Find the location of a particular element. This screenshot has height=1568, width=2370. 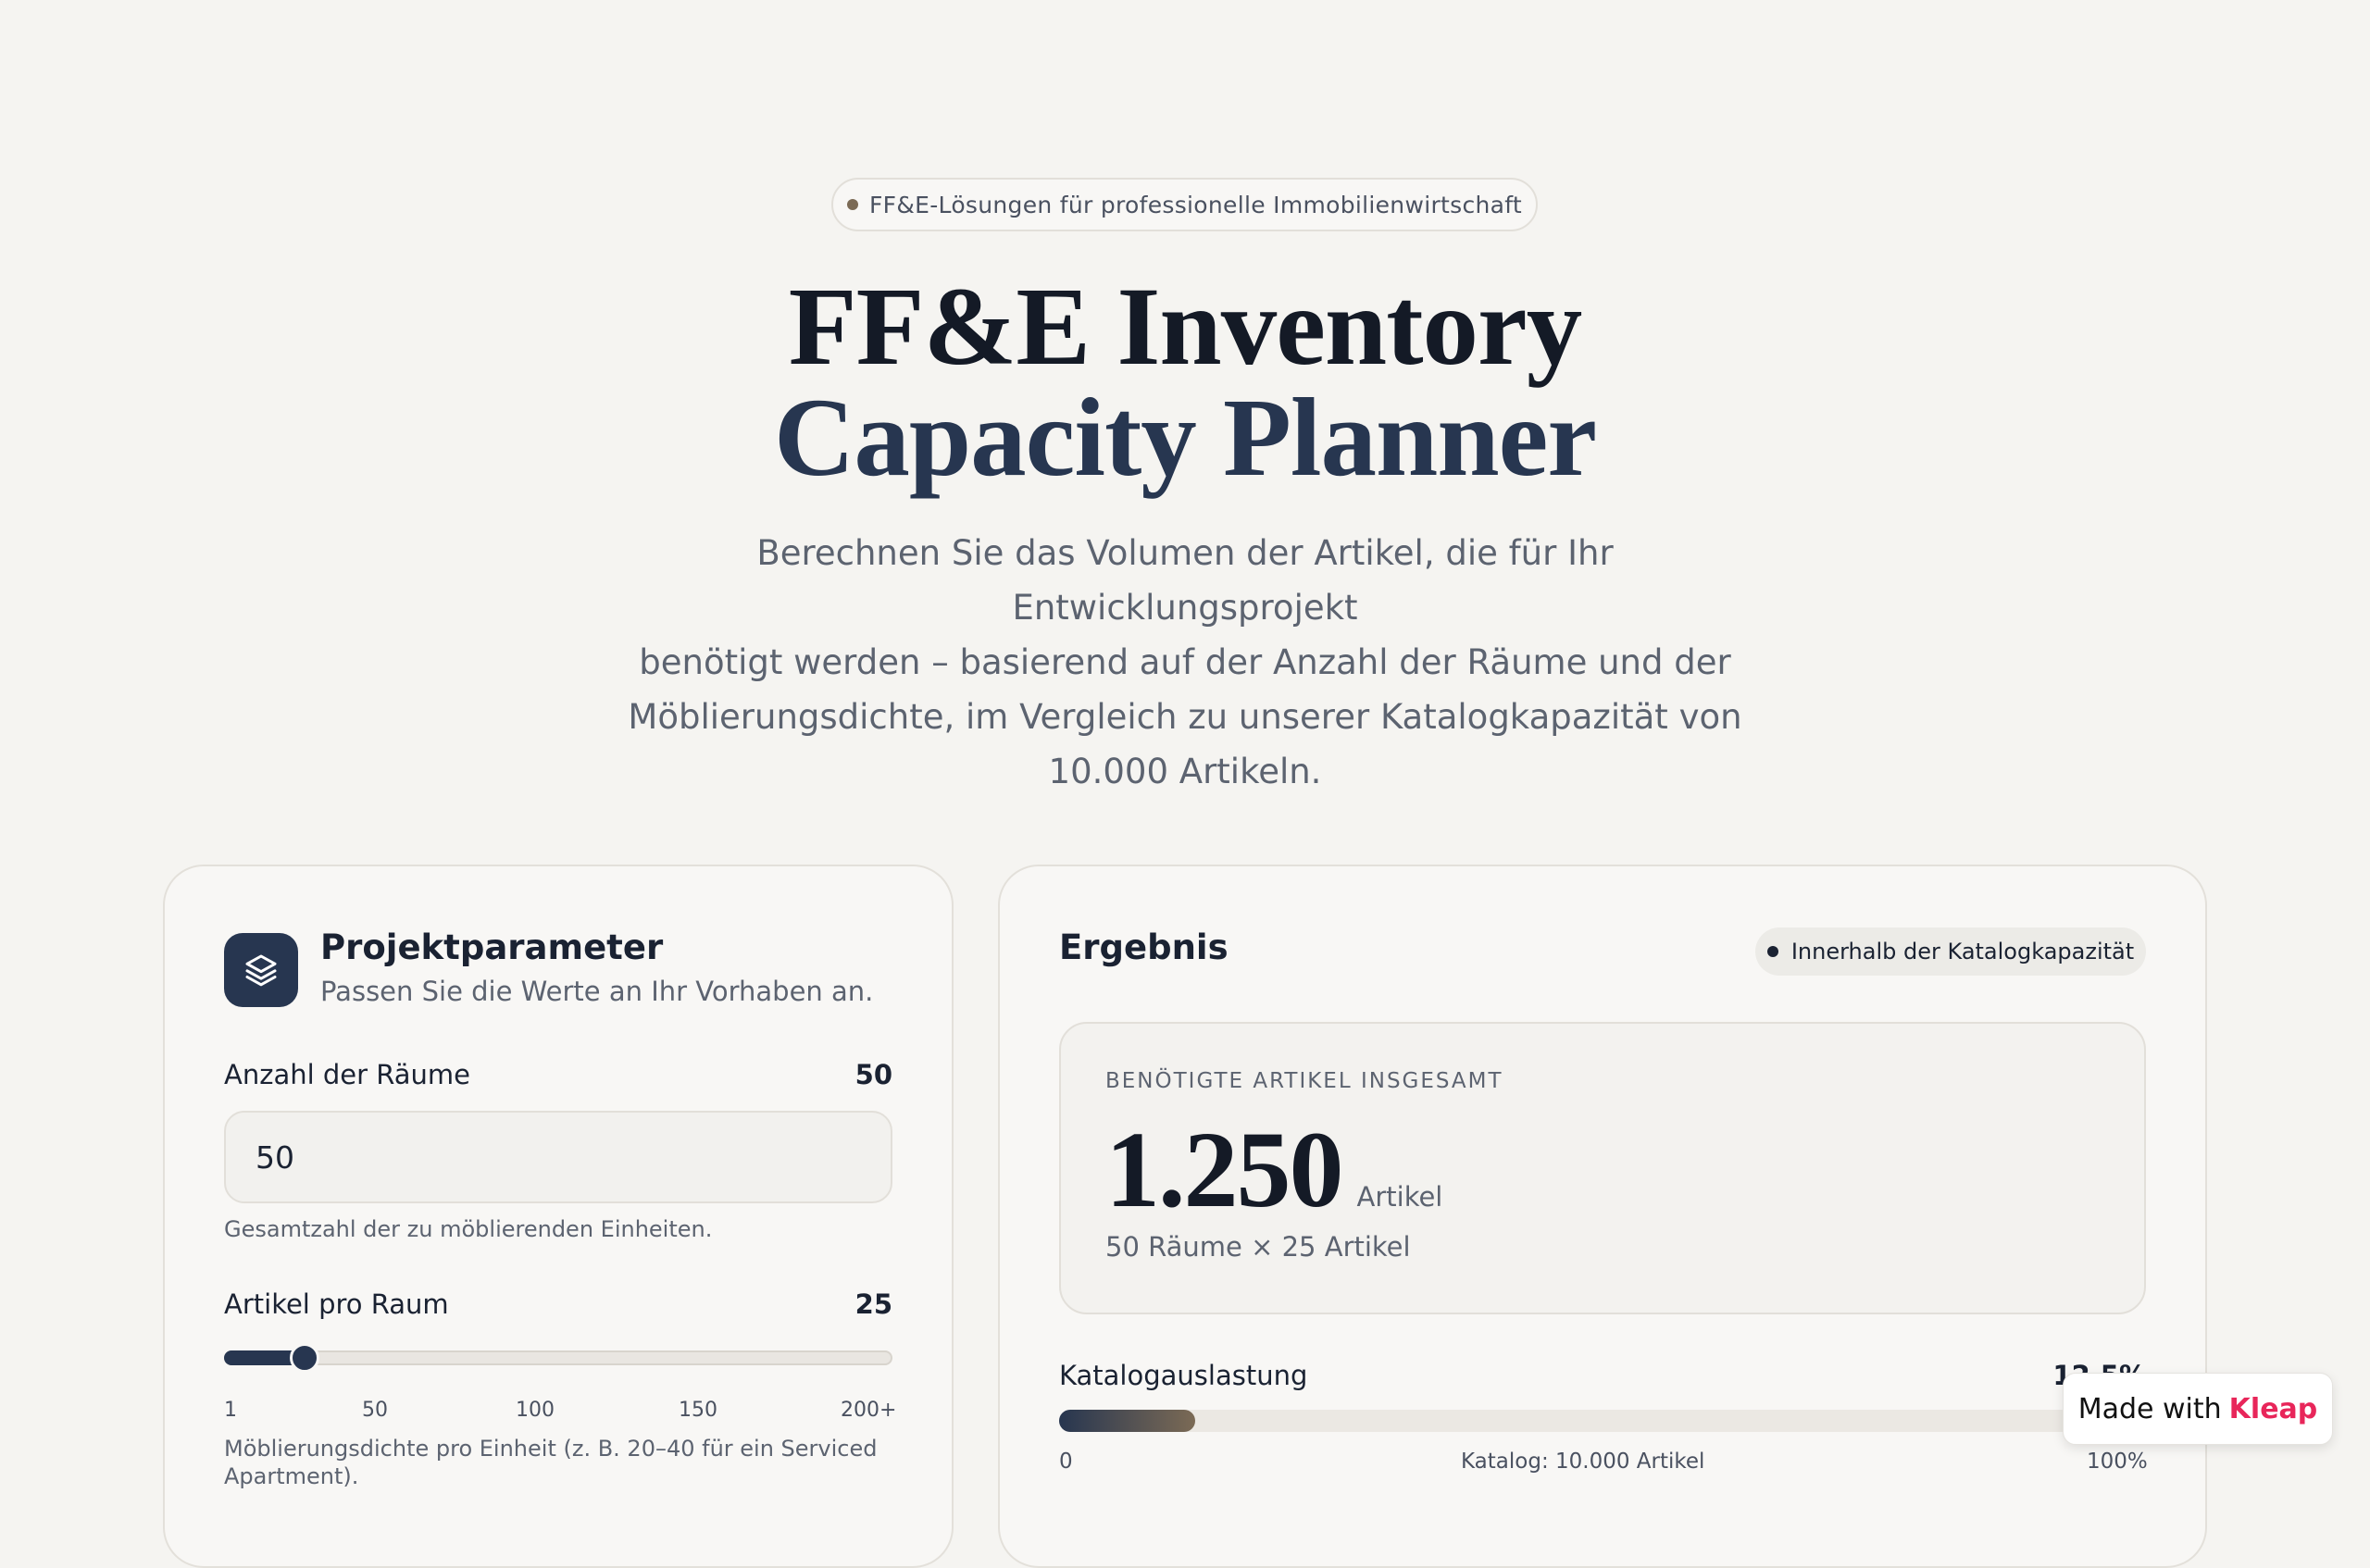

total-items-row: 1.250 Artikel is located at coordinates (1273, 1170).